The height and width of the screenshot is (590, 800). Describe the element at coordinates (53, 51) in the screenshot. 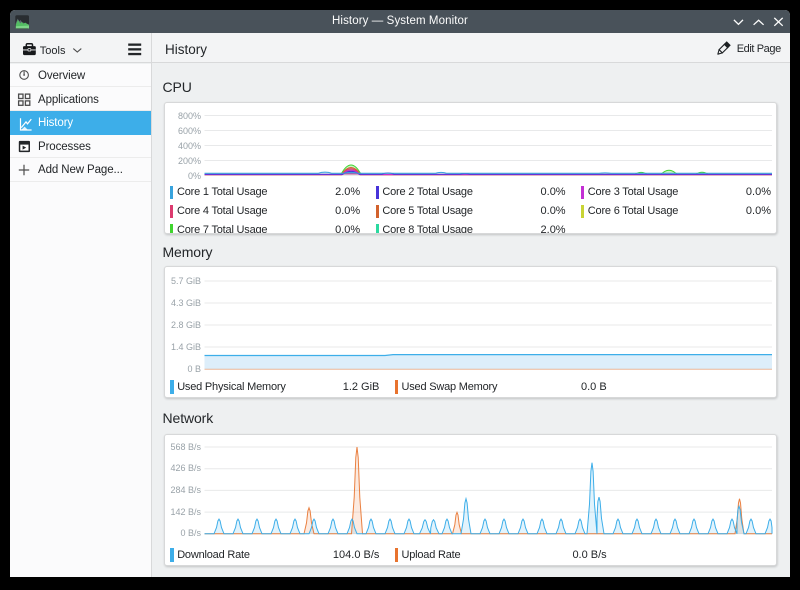

I see `svg-text: Tools` at that location.